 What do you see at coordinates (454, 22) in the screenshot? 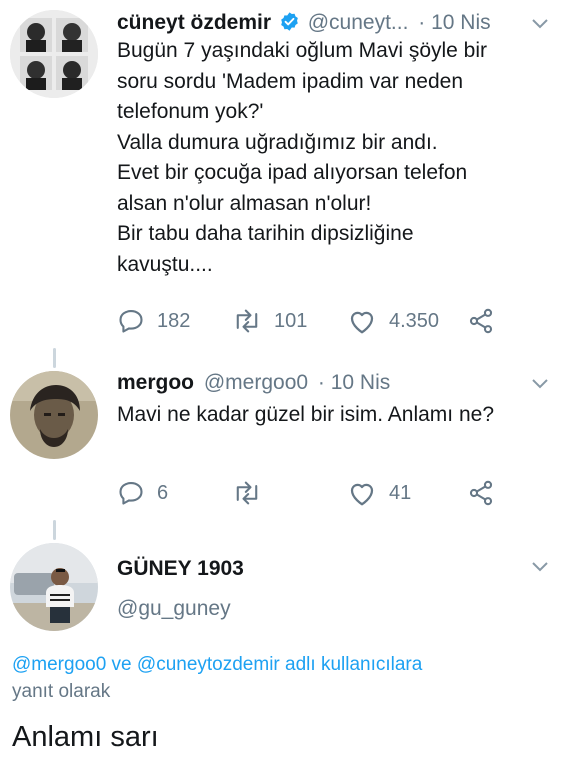
I see `tweet1-time: · 10 Nis` at bounding box center [454, 22].